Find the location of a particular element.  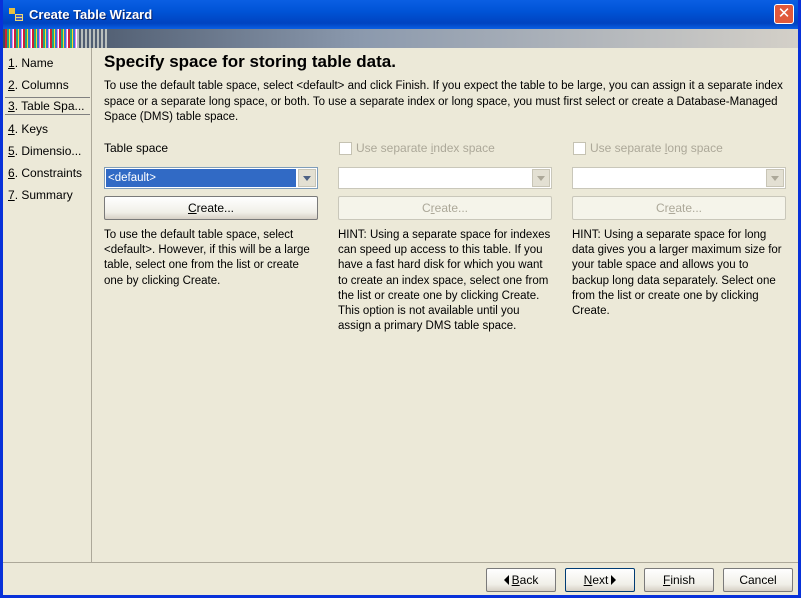

long-space-checkbox is located at coordinates (579, 148).